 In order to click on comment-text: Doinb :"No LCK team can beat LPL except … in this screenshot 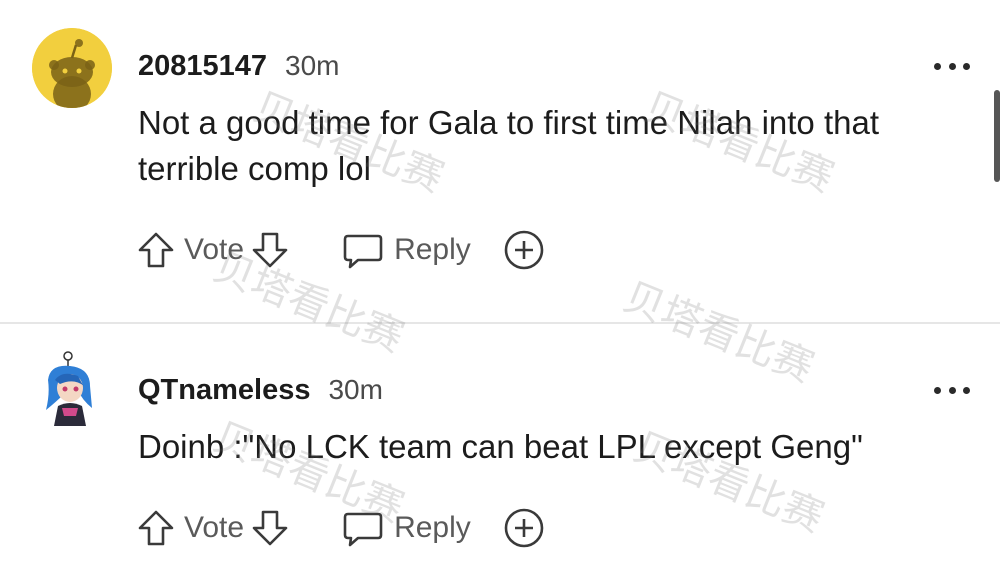, I will do `click(500, 446)`.